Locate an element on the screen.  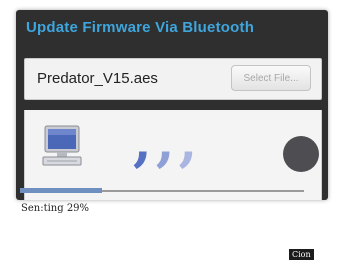
progress-bar is located at coordinates (162, 190).